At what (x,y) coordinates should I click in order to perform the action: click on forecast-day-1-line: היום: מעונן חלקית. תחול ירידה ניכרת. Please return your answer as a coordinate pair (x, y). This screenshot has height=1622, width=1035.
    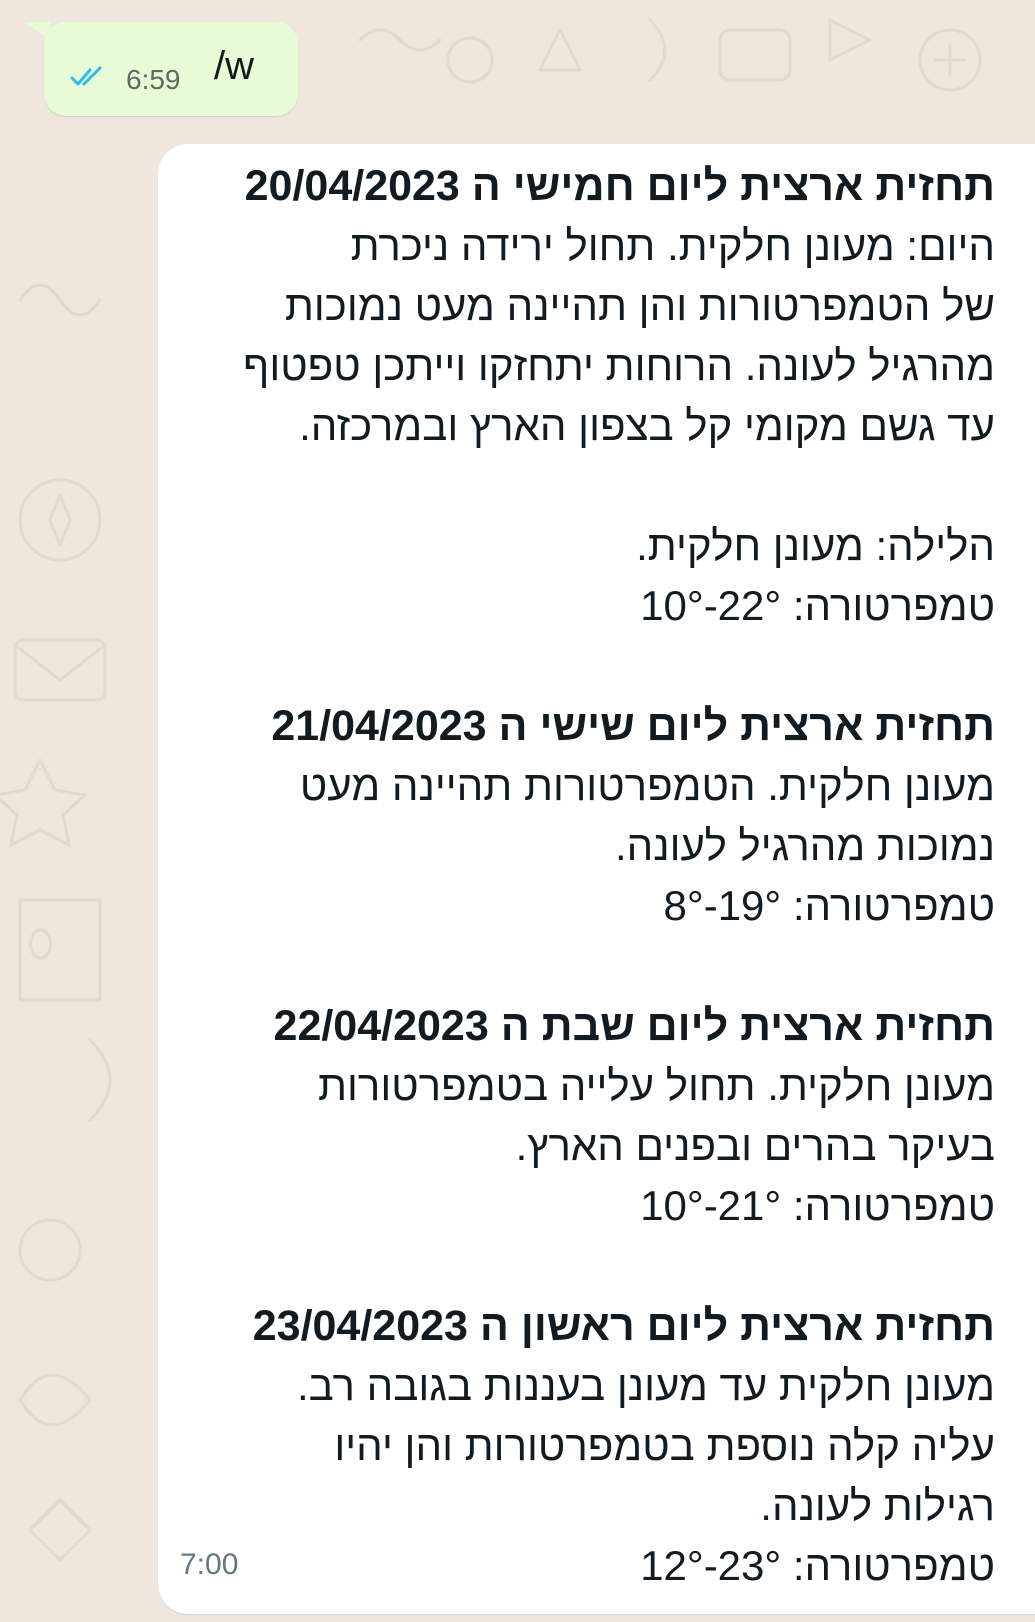
    Looking at the image, I should click on (672, 245).